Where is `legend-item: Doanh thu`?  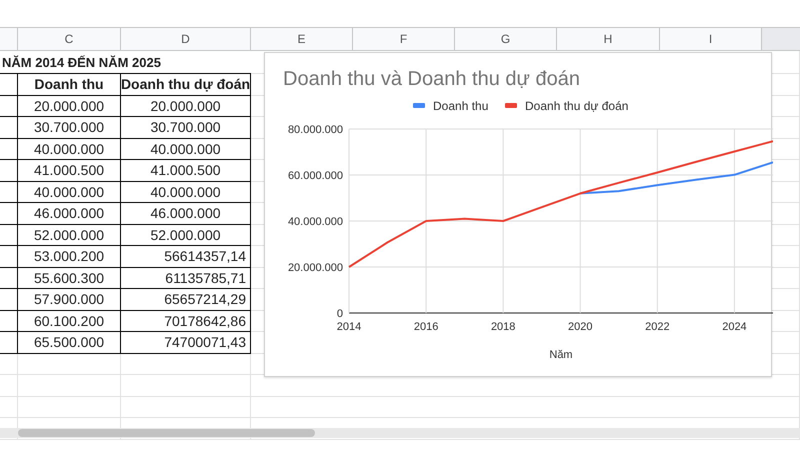 legend-item: Doanh thu is located at coordinates (450, 106).